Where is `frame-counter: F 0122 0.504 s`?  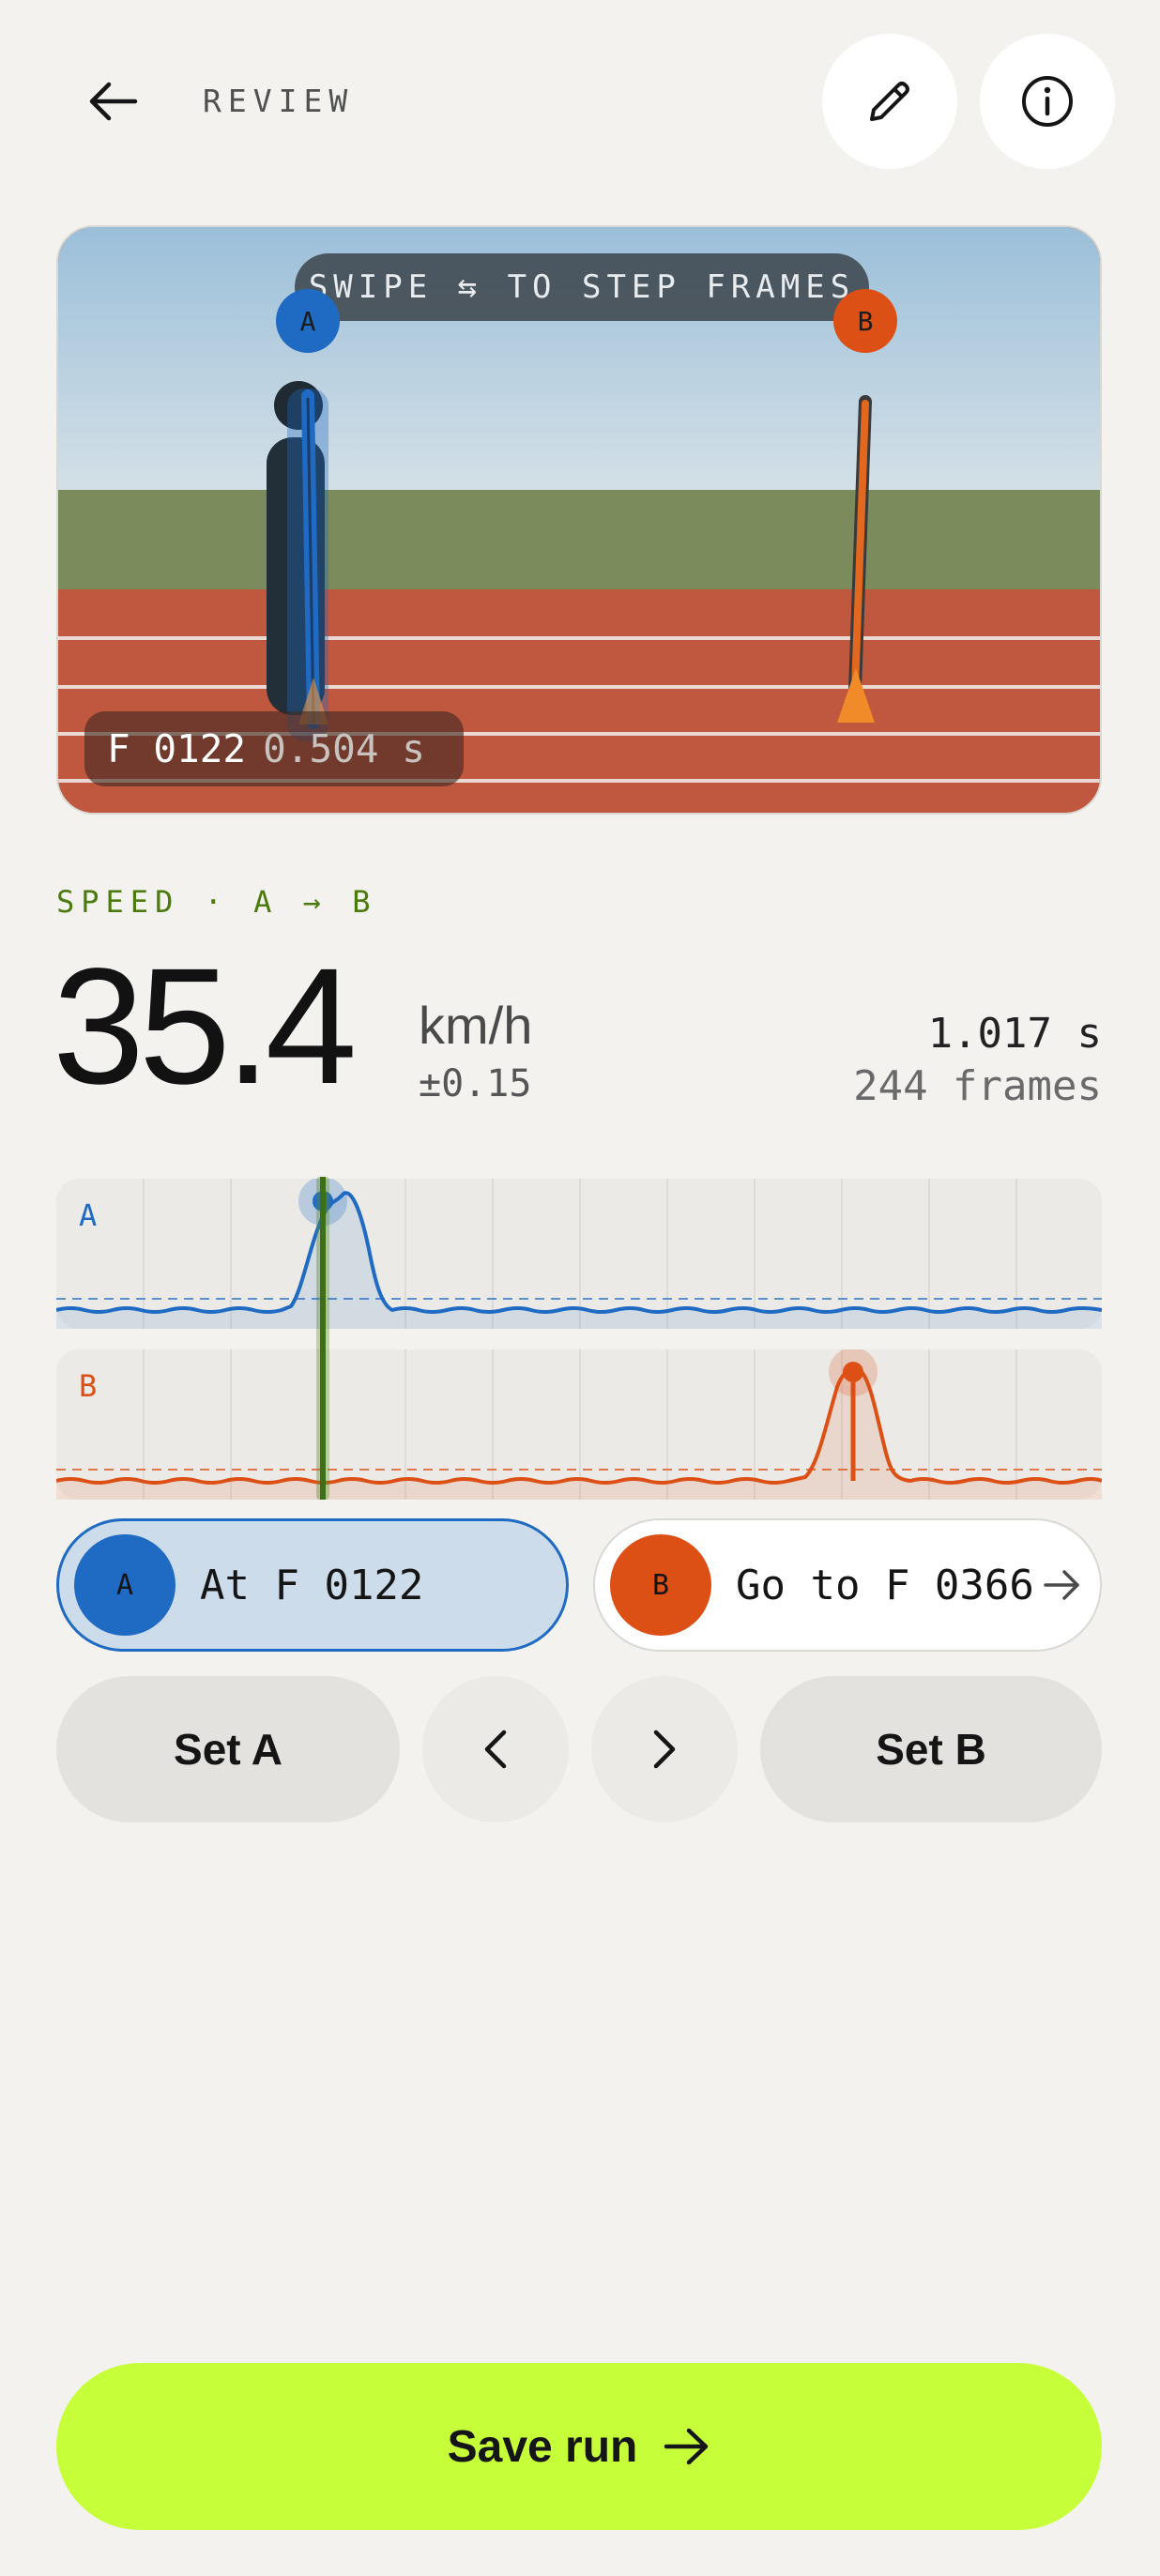 frame-counter: F 0122 0.504 s is located at coordinates (274, 748).